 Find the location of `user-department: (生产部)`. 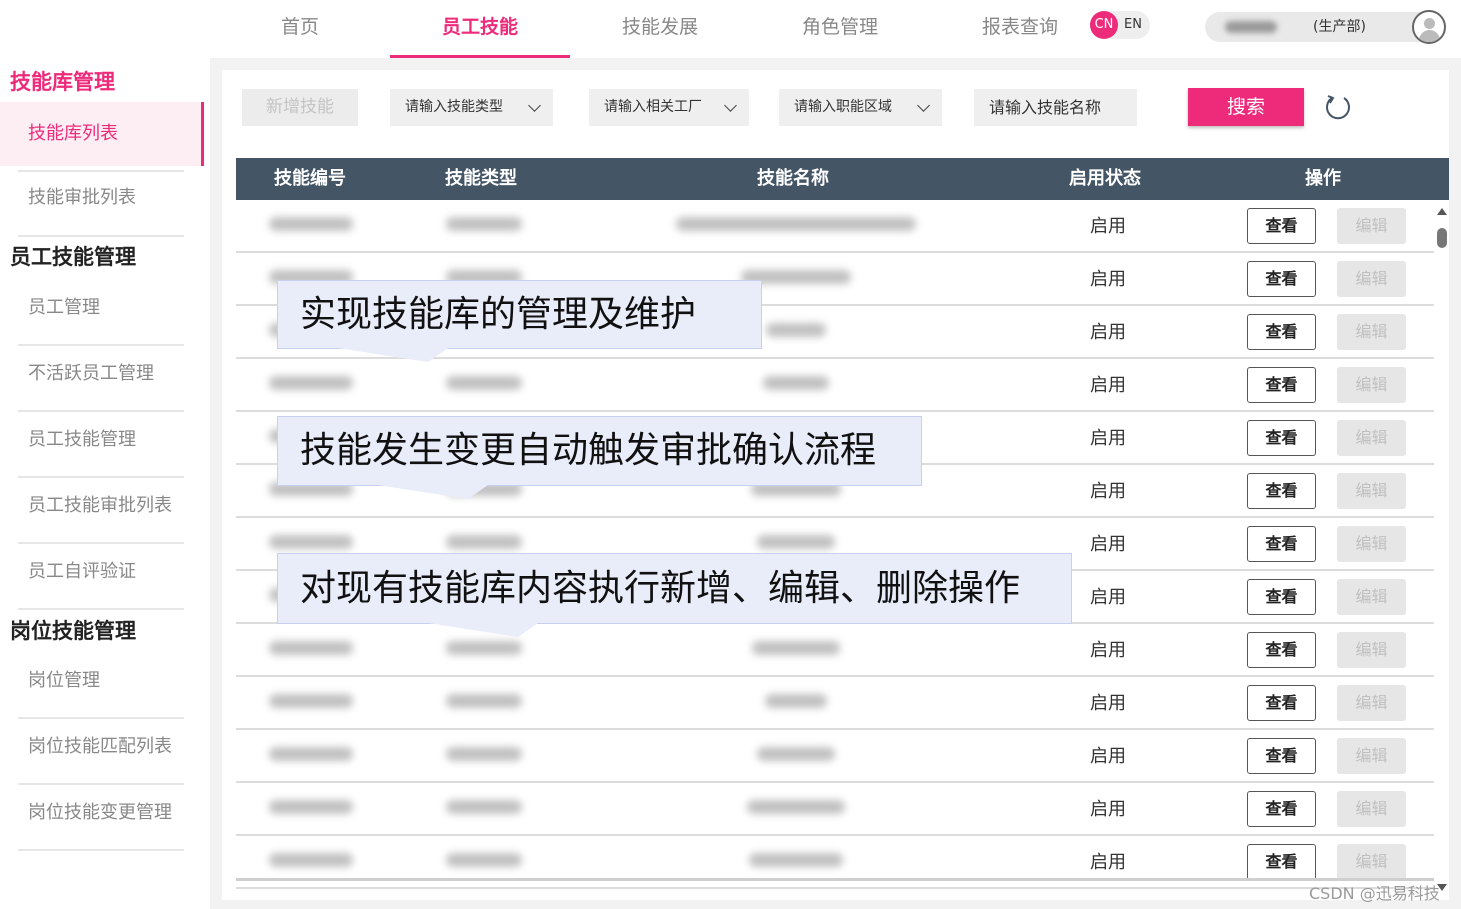

user-department: (生产部) is located at coordinates (1339, 27).